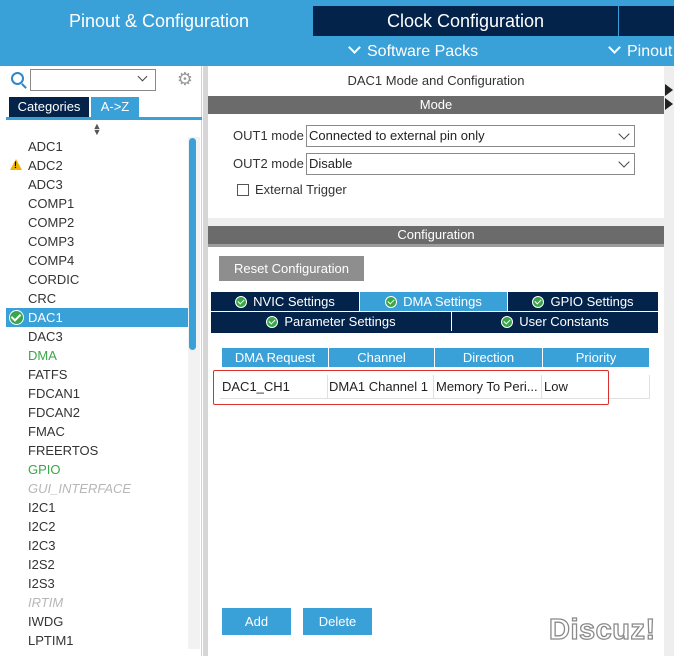 The width and height of the screenshot is (674, 656). What do you see at coordinates (46, 431) in the screenshot?
I see `peripheral-label: FMAC` at bounding box center [46, 431].